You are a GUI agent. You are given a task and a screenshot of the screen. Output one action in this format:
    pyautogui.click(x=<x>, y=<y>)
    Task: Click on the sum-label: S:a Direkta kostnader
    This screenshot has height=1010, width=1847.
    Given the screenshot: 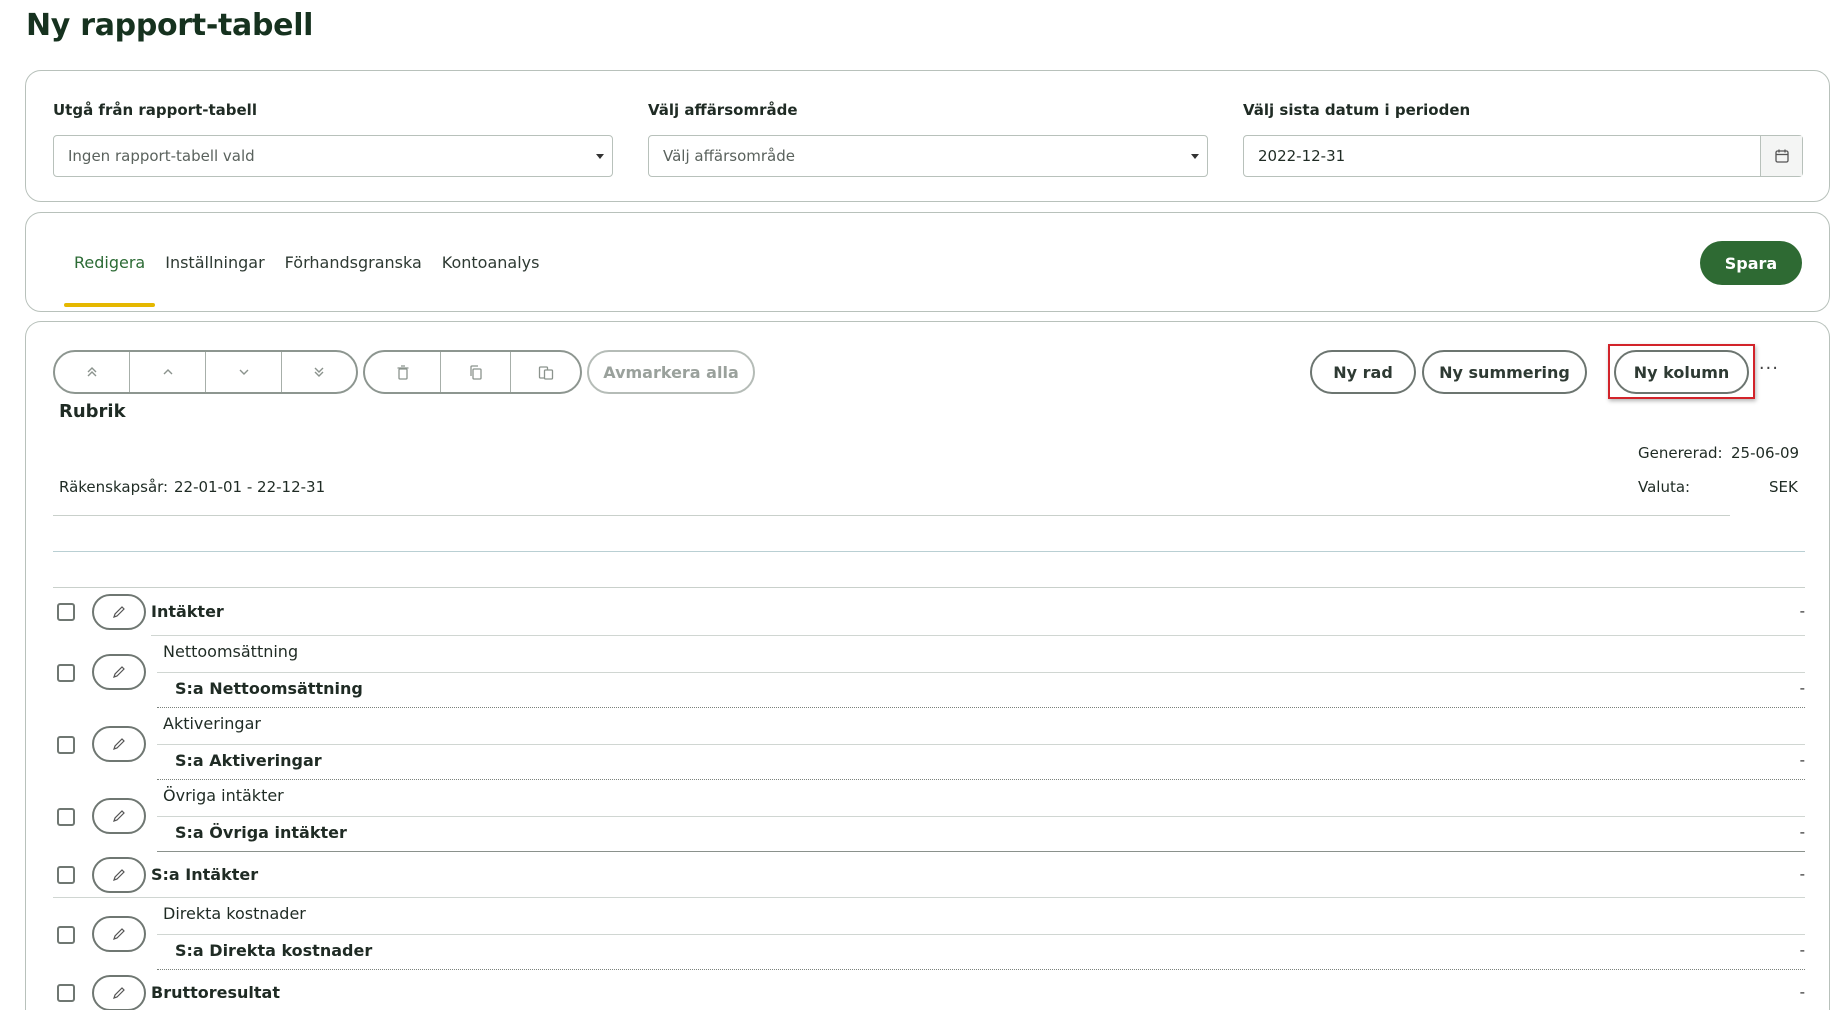 What is the action you would take?
    pyautogui.click(x=274, y=950)
    